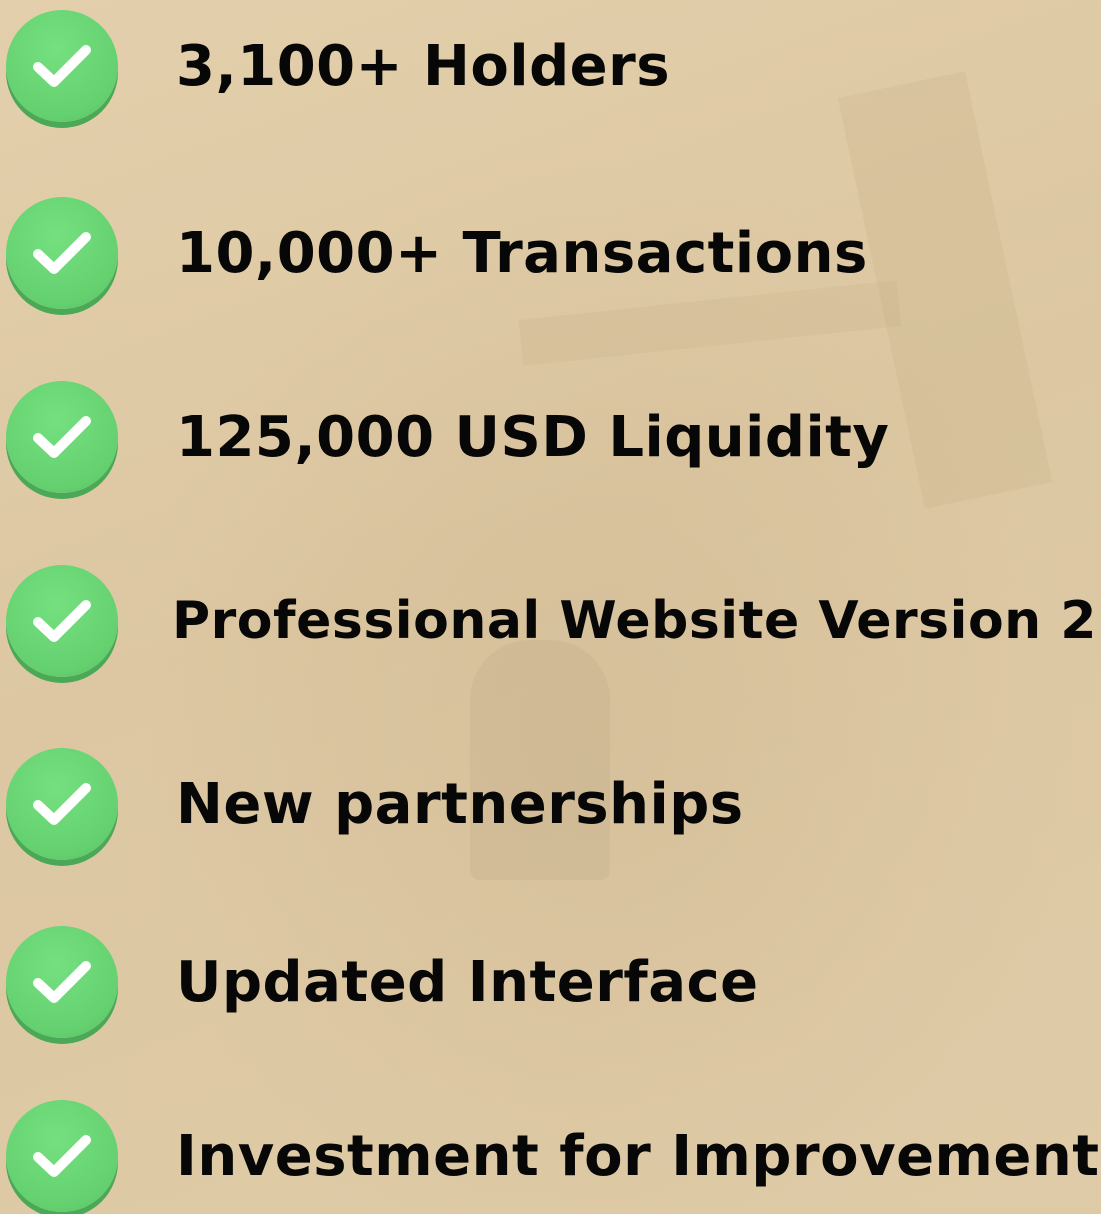 The height and width of the screenshot is (1214, 1101). I want to click on list-item: 10,000+ Transactions, so click(437, 253).